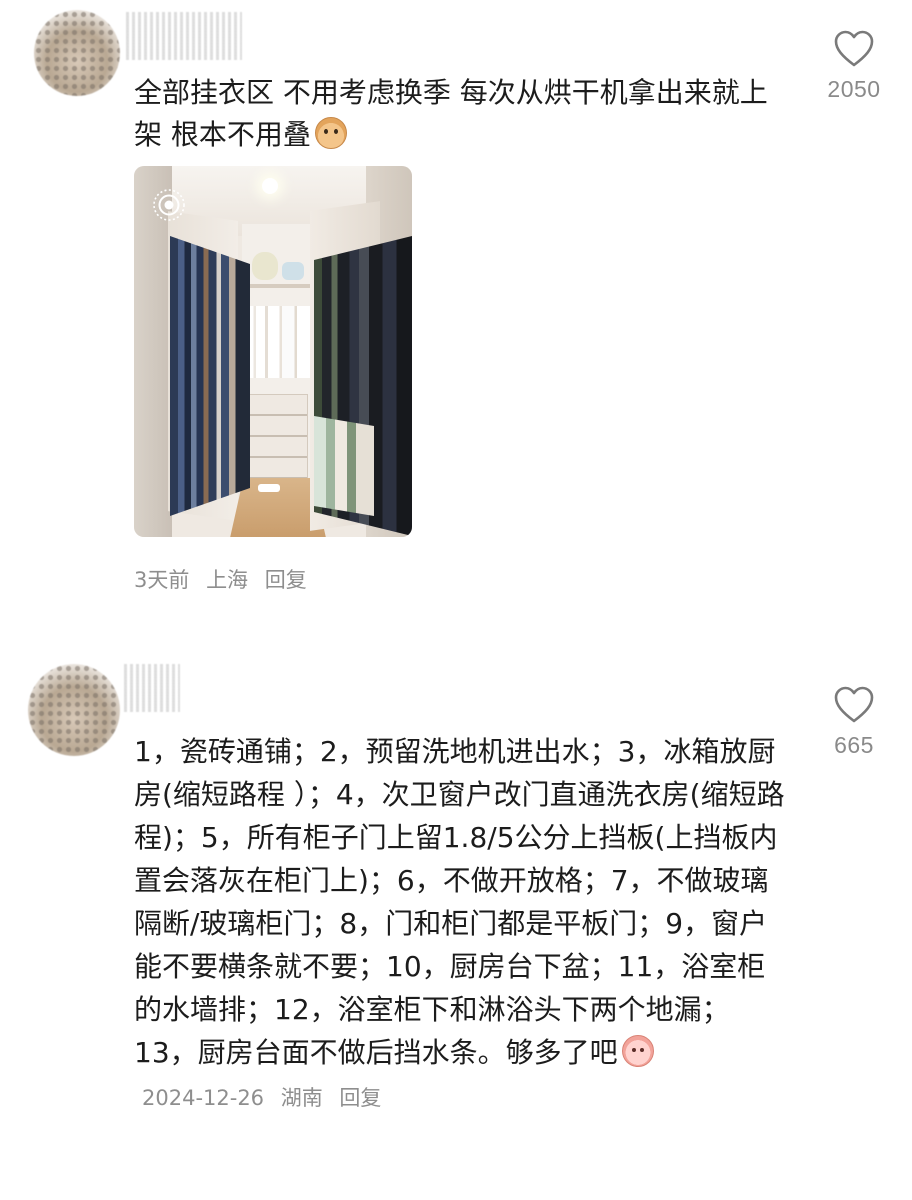  Describe the element at coordinates (330, 133) in the screenshot. I see `dog-face-emoji` at that location.